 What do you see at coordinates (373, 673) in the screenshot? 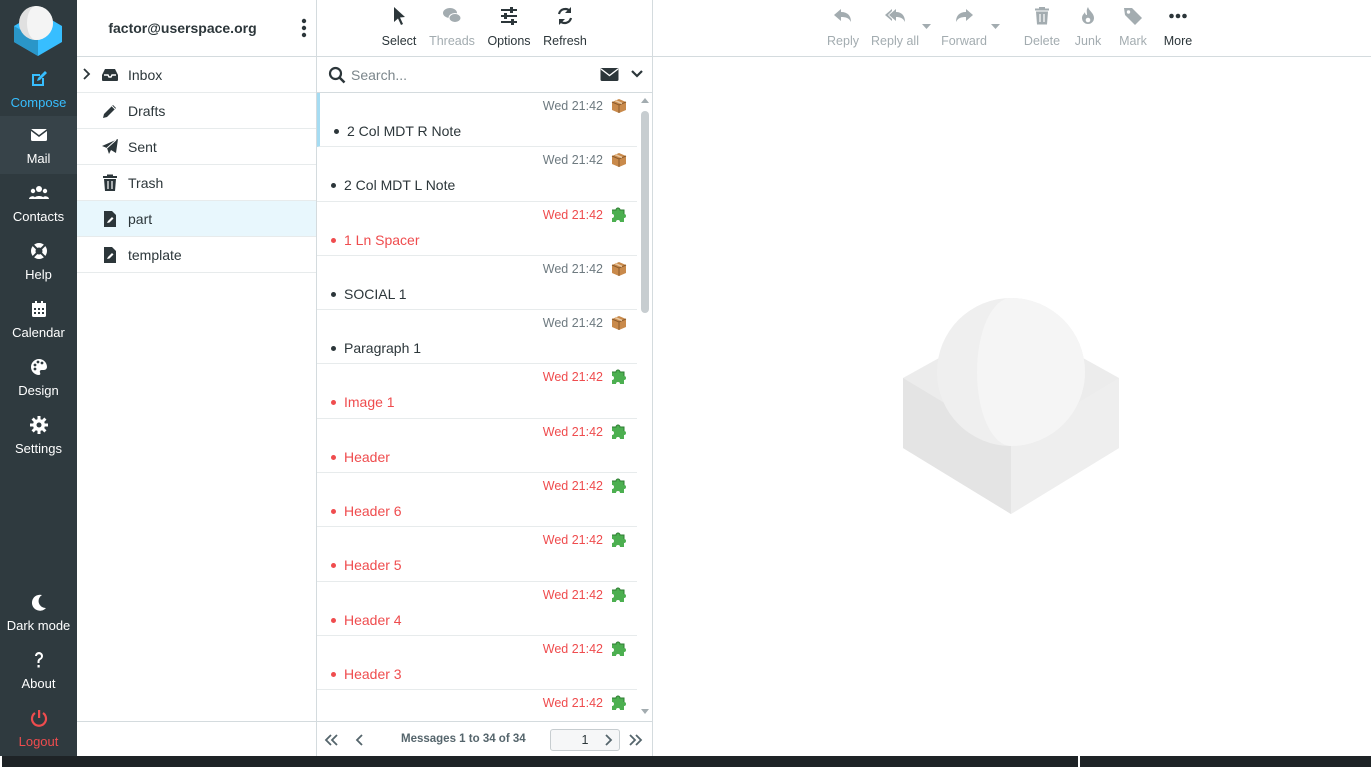
I see `message-subject: Header 3` at bounding box center [373, 673].